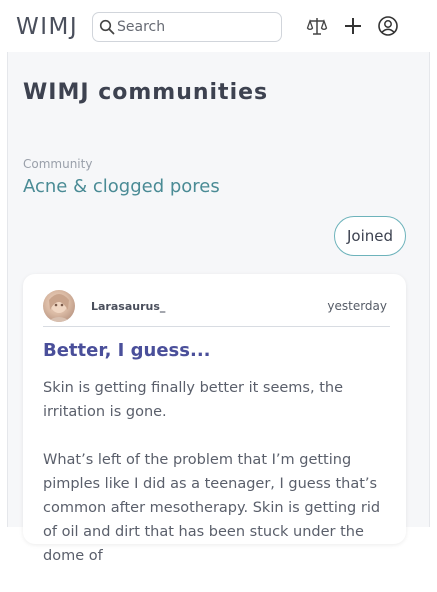 The height and width of the screenshot is (592, 437). I want to click on search-input, so click(196, 27).